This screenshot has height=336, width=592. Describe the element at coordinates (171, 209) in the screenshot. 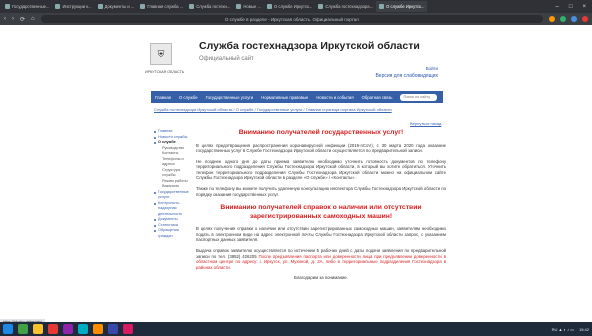

I see `sidebar-item: Контрольно-надзорная деятельность` at that location.